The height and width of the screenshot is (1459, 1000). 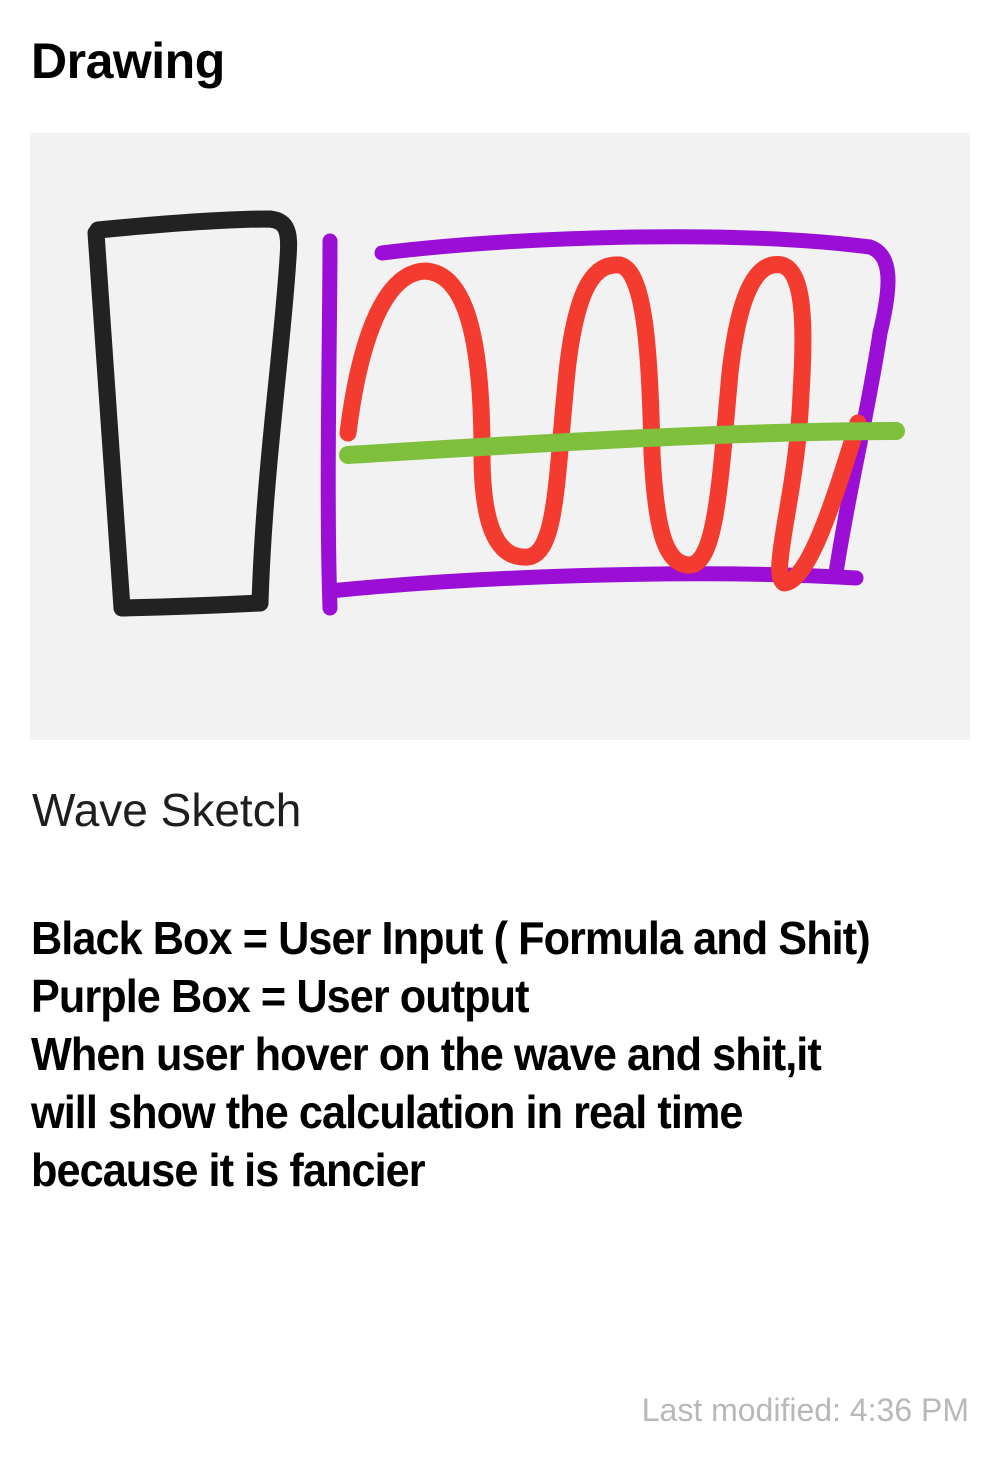 I want to click on drawing-title: Wave Sketch, so click(x=166, y=810).